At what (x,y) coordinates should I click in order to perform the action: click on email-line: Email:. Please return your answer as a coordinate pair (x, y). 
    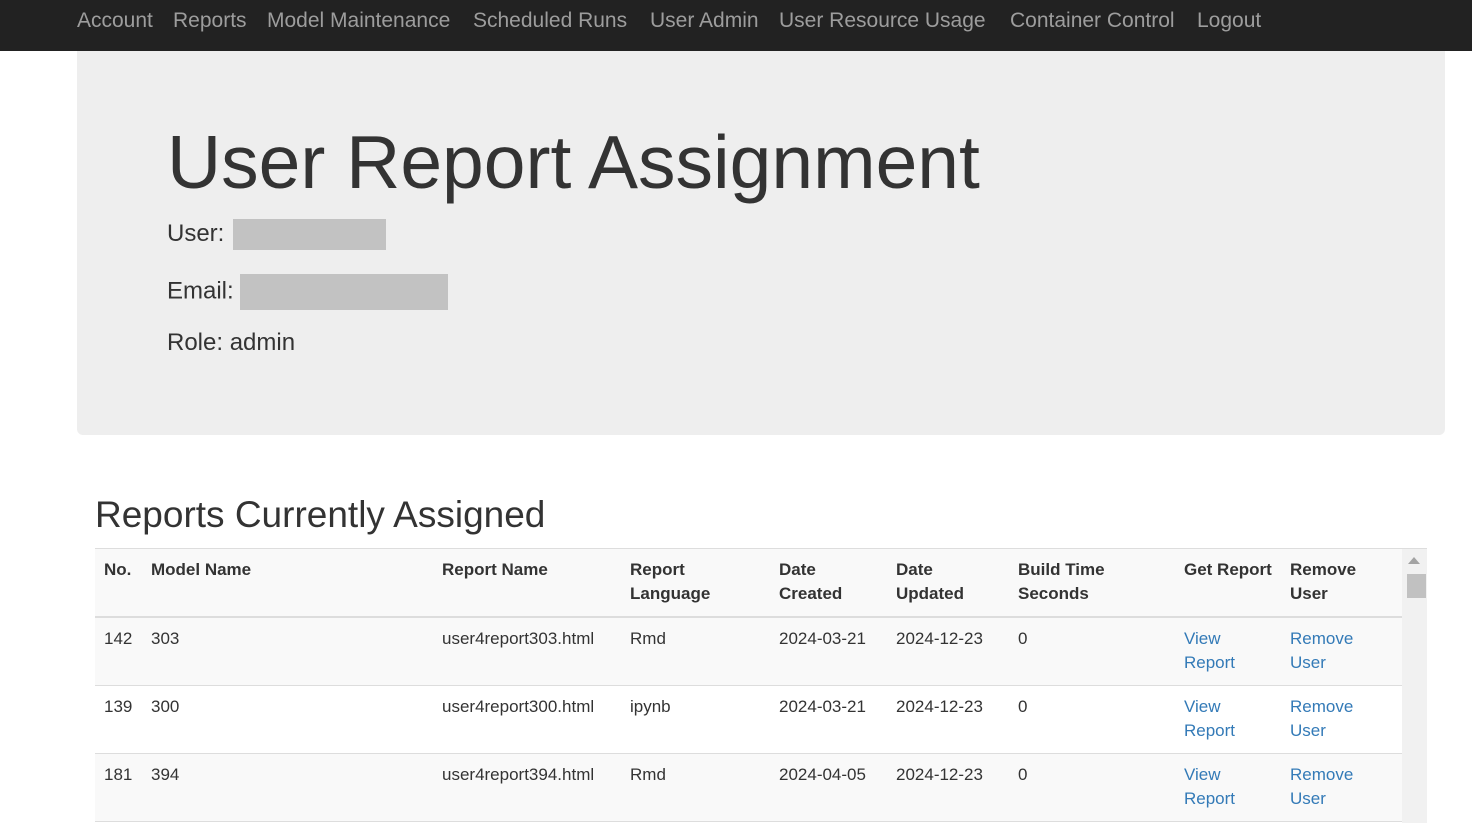
    Looking at the image, I should click on (308, 292).